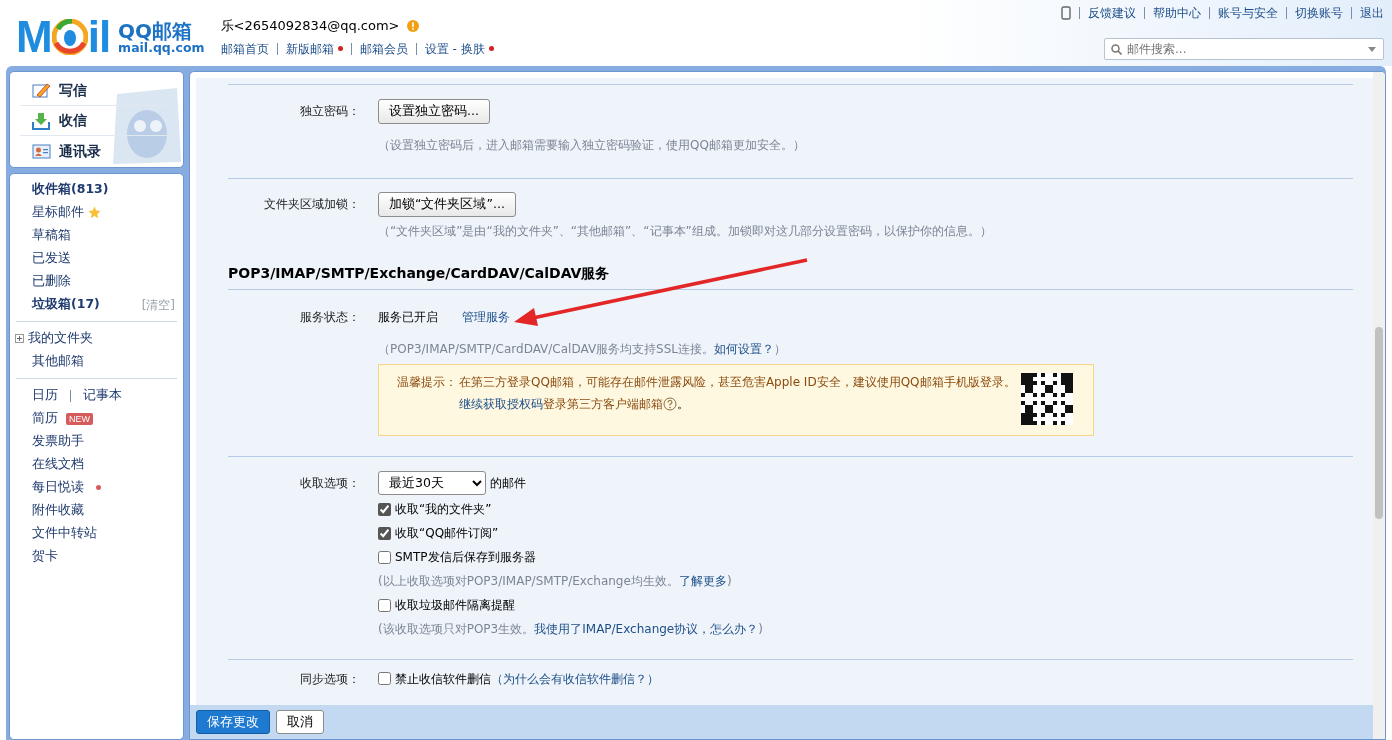 The height and width of the screenshot is (740, 1392). Describe the element at coordinates (58, 510) in the screenshot. I see `folder-link: 附件收藏` at that location.